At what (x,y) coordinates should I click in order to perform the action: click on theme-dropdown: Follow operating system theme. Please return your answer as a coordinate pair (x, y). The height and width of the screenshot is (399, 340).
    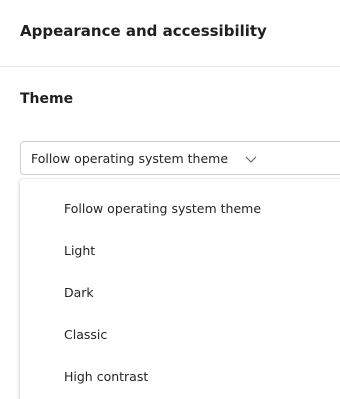
    Looking at the image, I should click on (180, 158).